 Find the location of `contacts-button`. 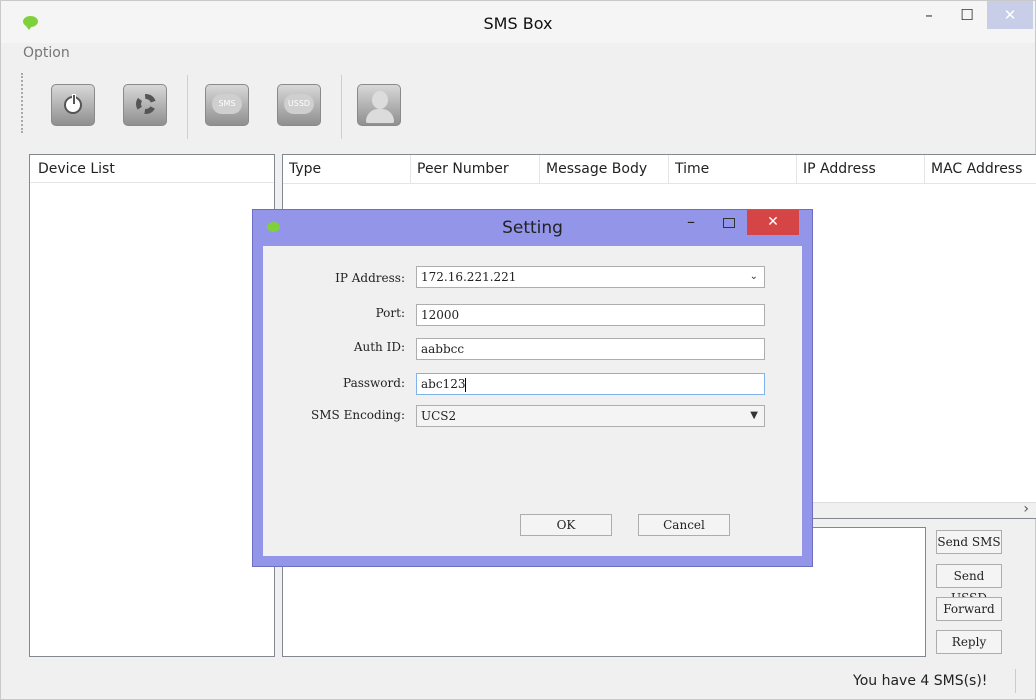

contacts-button is located at coordinates (379, 105).